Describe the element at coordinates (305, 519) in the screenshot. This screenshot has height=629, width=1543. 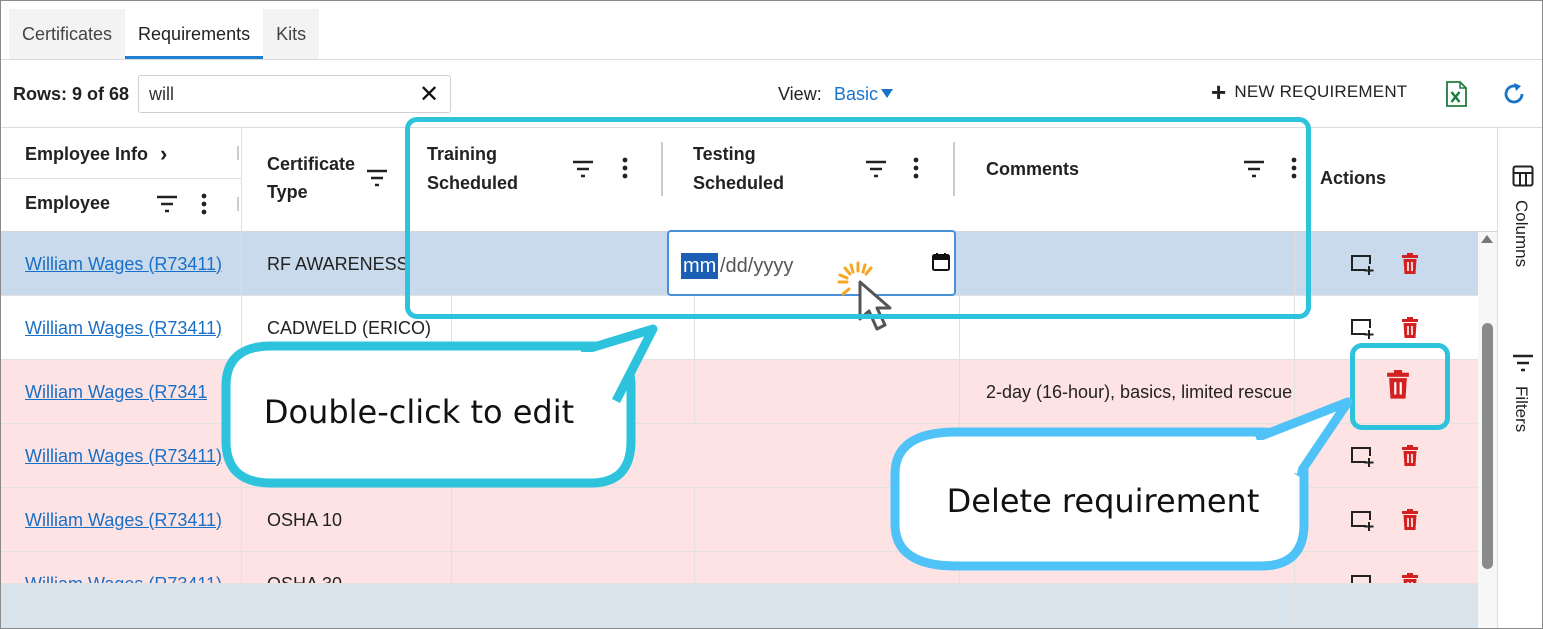
I see `certificate-cell: OSHA 10` at that location.